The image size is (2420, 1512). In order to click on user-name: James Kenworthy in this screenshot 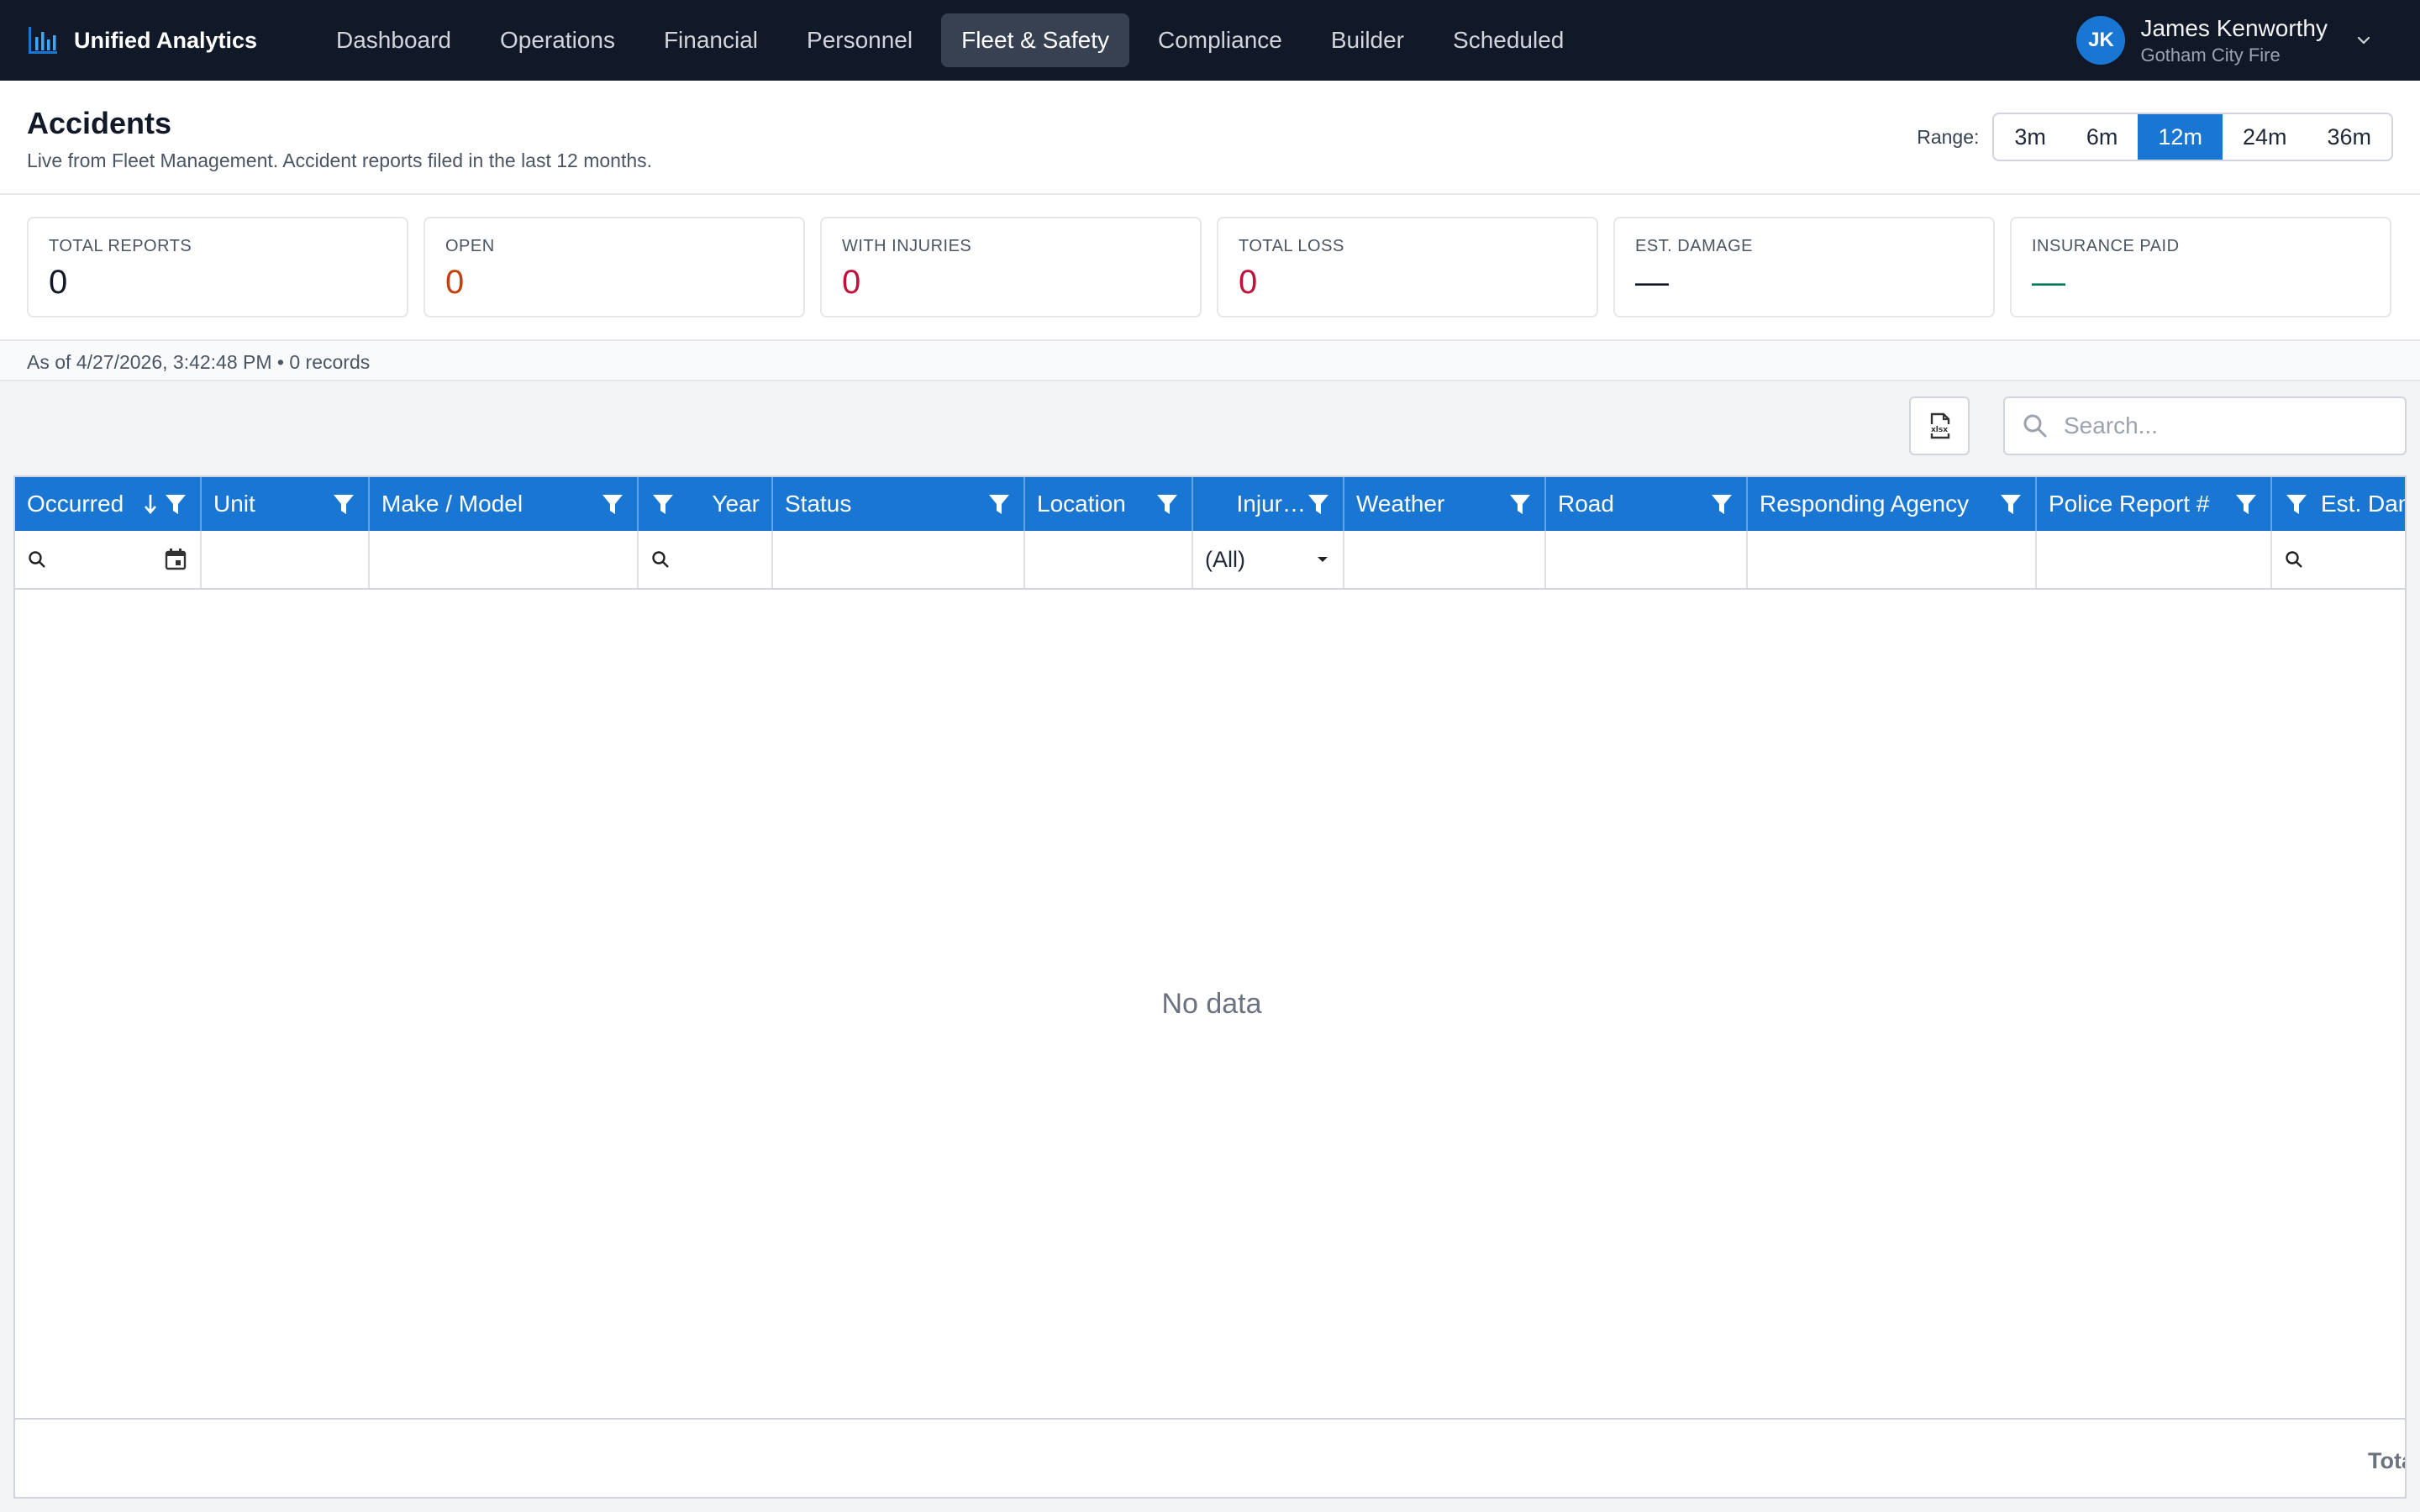, I will do `click(2234, 28)`.